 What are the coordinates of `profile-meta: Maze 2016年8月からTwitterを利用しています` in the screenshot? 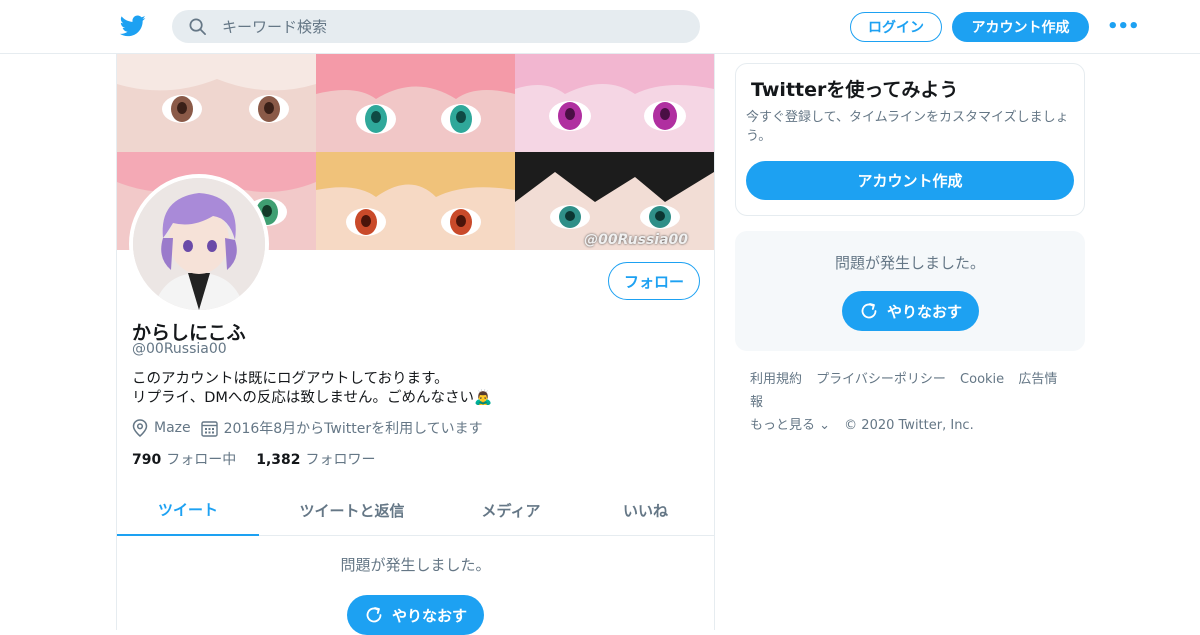 It's located at (312, 428).